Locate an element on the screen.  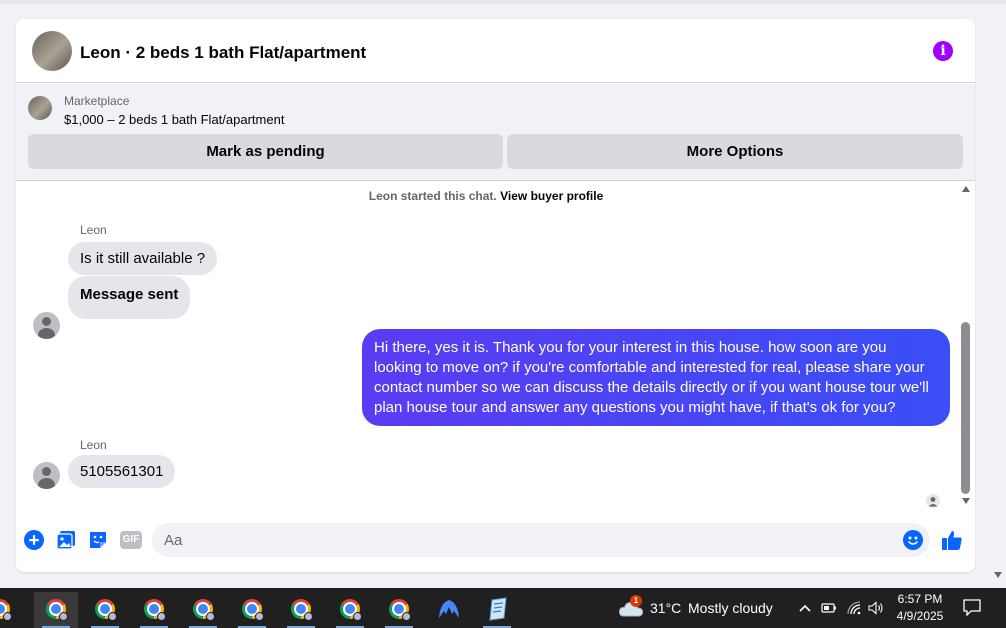
info-icon: i is located at coordinates (943, 51).